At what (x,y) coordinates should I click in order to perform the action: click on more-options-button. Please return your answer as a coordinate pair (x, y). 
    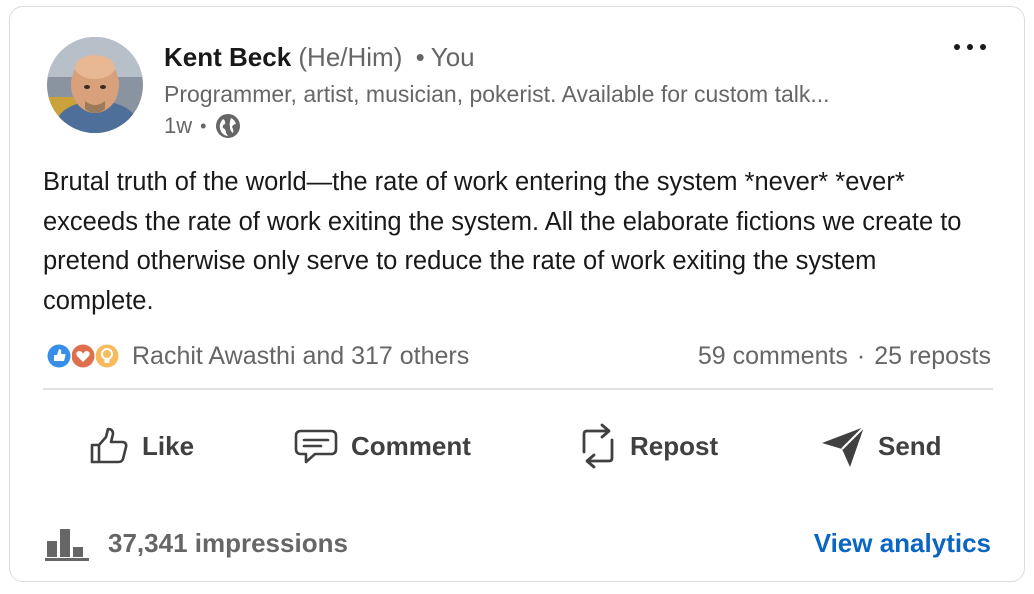
    Looking at the image, I should click on (970, 47).